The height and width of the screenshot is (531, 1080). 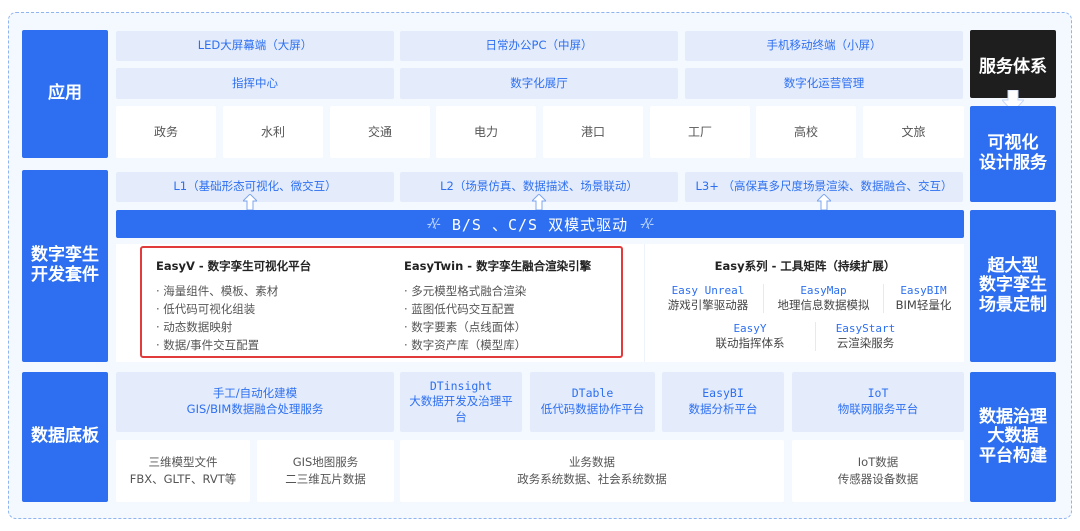 I want to click on list-item: · 动态数据映射, so click(x=194, y=327).